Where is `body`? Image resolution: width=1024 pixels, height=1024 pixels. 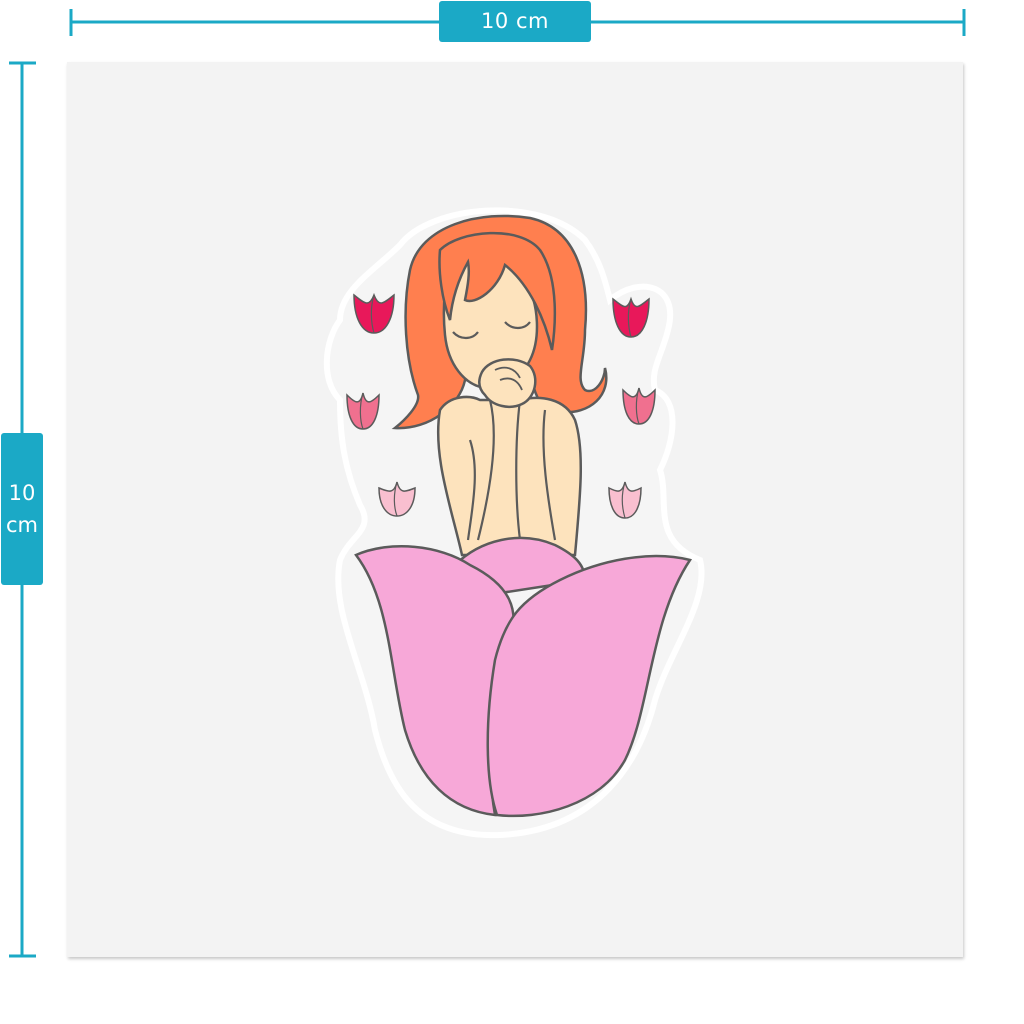
body is located at coordinates (509, 476).